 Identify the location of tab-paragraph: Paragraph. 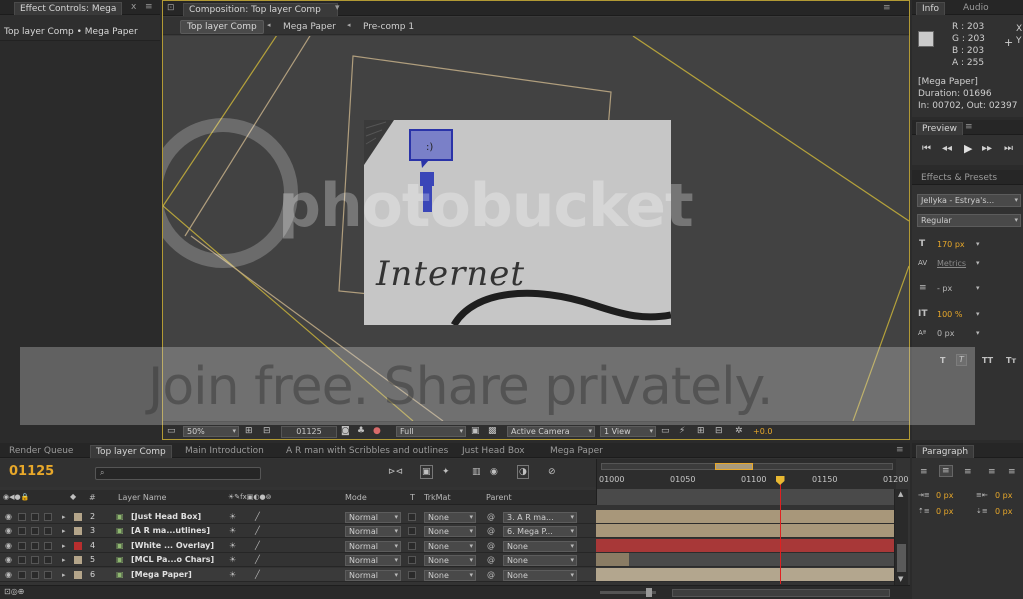
(945, 451).